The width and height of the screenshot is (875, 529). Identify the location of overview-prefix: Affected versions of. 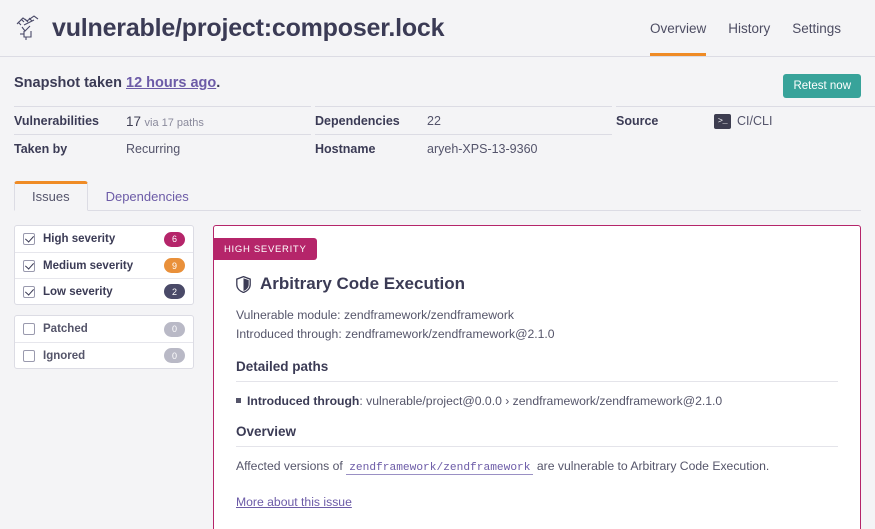
(291, 466).